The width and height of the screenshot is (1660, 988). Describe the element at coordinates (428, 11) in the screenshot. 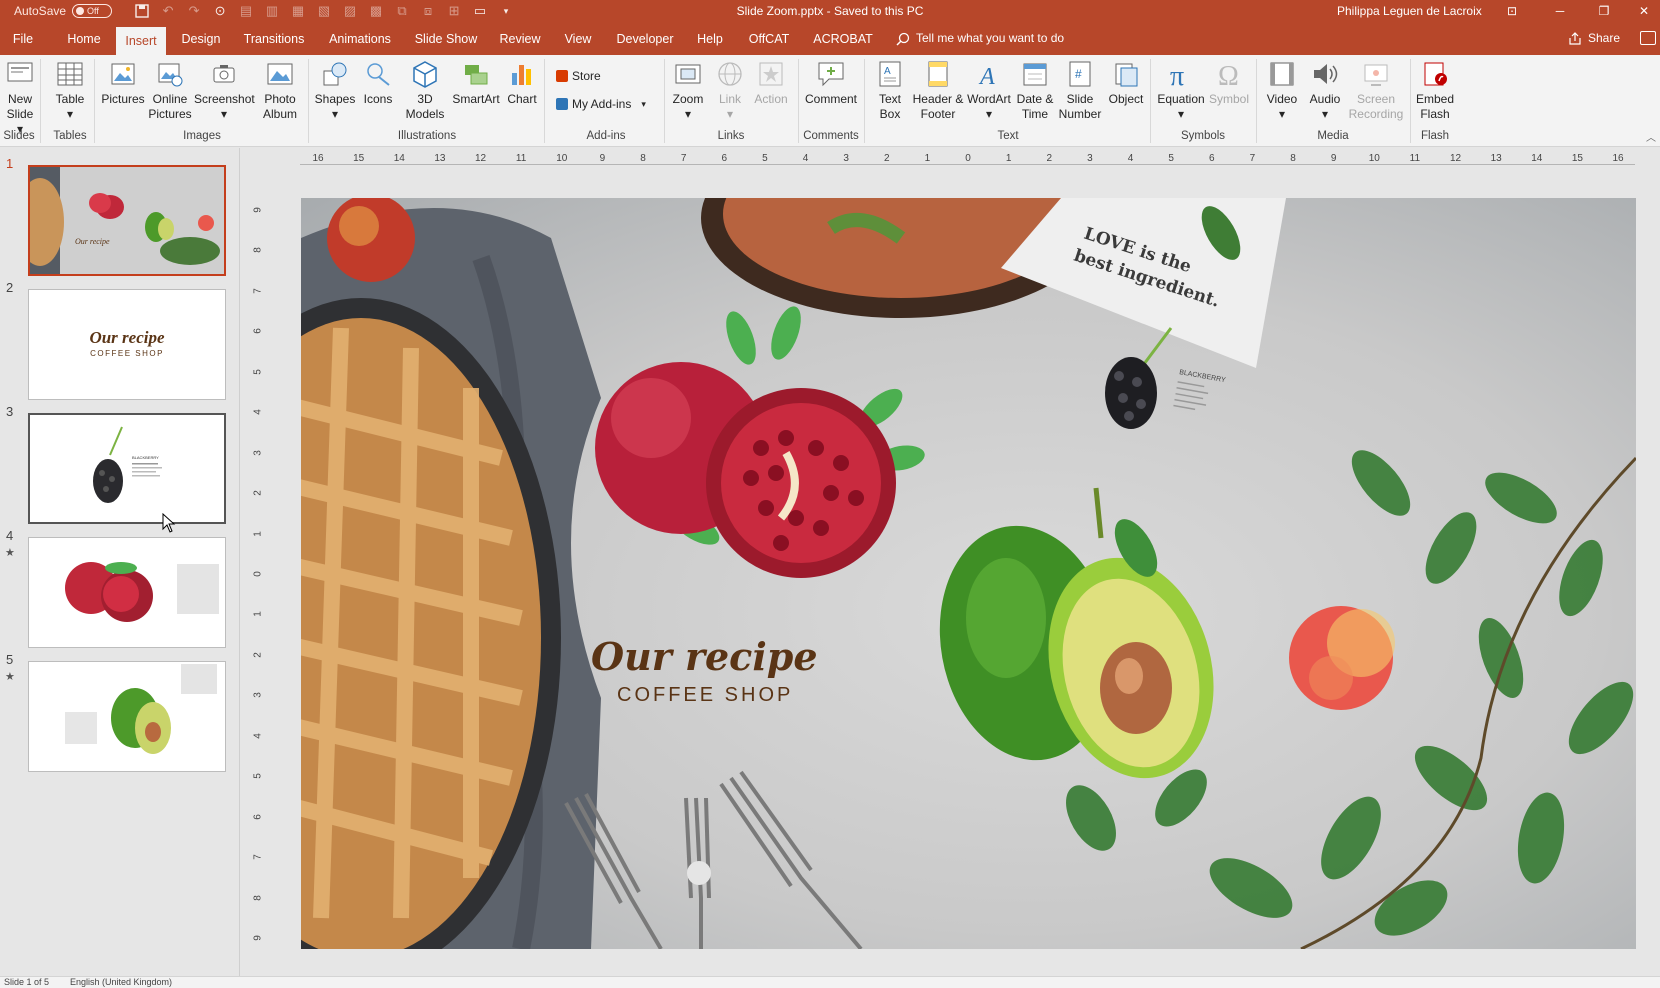

I see `ungroup-icon: ⧈` at that location.